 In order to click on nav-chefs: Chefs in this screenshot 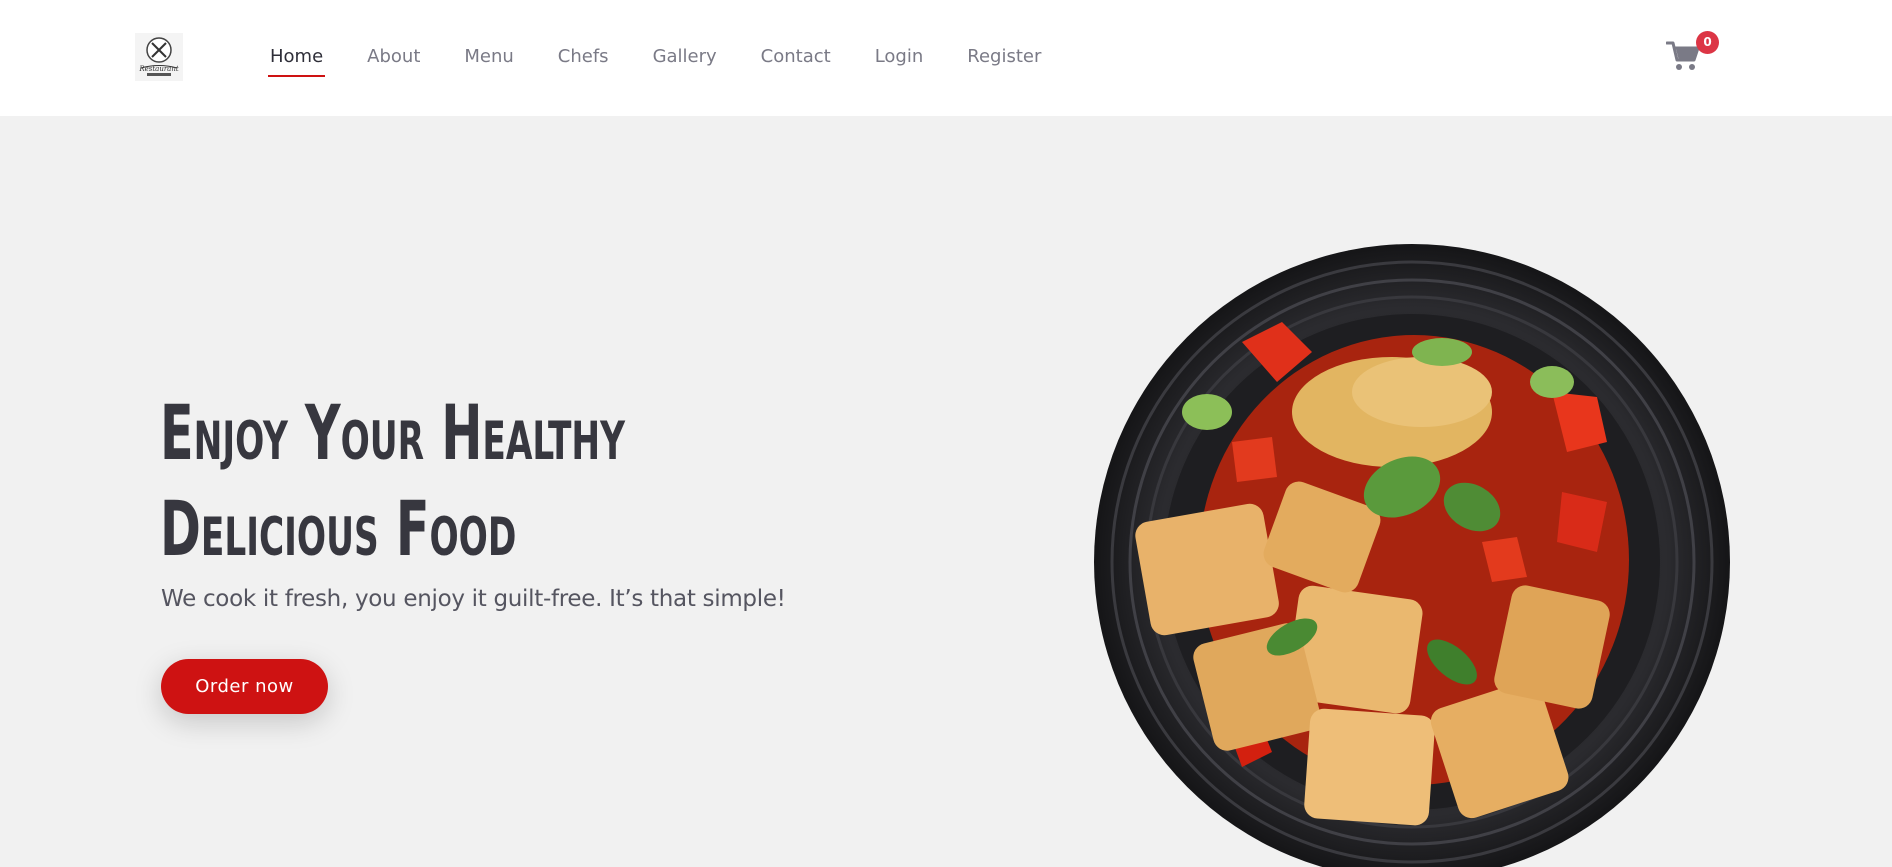, I will do `click(583, 60)`.